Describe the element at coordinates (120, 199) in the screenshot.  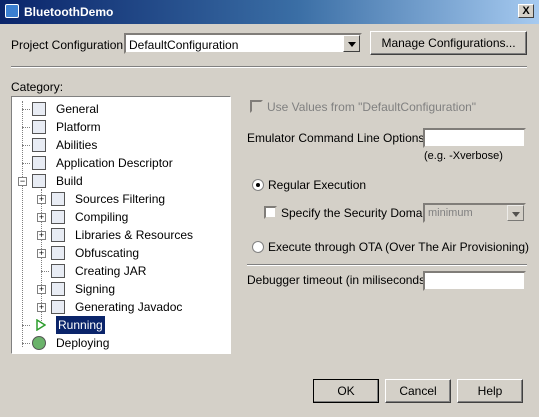
I see `tree-item-label: Sources Filtering` at that location.